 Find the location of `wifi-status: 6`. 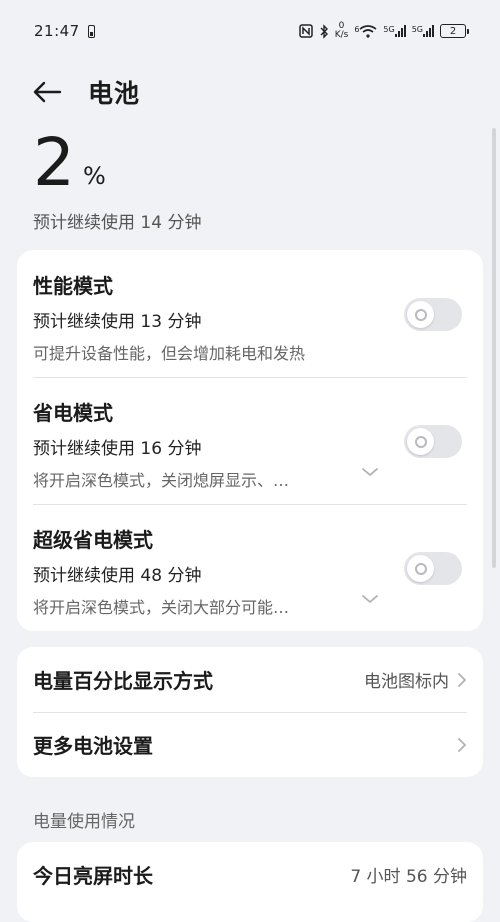

wifi-status: 6 is located at coordinates (365, 31).